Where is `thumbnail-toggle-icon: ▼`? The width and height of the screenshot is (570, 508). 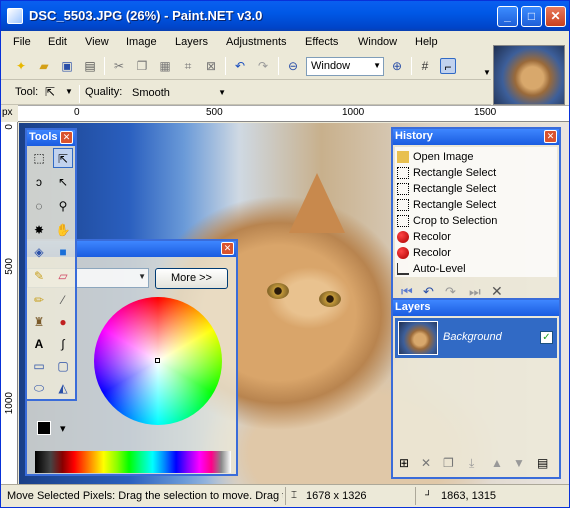
thumbnail-toggle-icon: ▼ is located at coordinates (487, 73).